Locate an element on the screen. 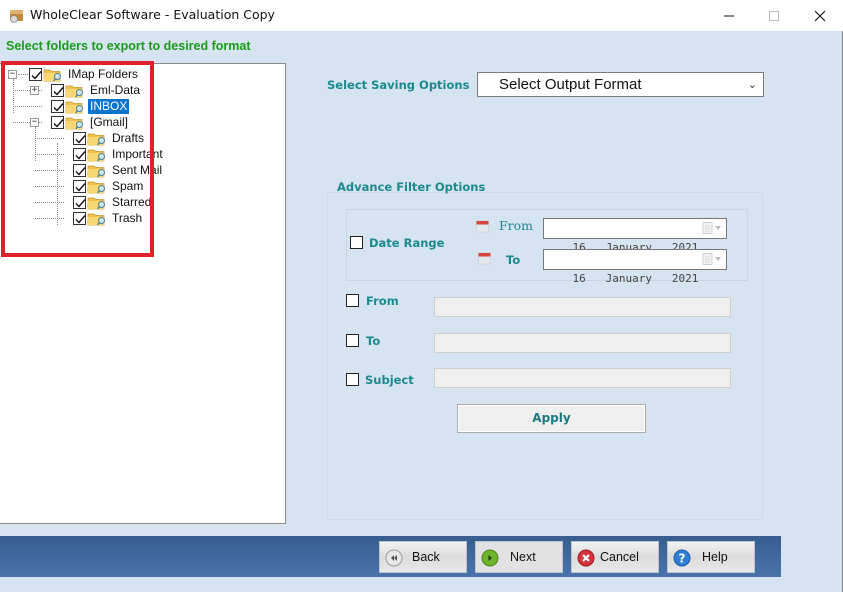 The width and height of the screenshot is (843, 592). minimize-button is located at coordinates (729, 15).